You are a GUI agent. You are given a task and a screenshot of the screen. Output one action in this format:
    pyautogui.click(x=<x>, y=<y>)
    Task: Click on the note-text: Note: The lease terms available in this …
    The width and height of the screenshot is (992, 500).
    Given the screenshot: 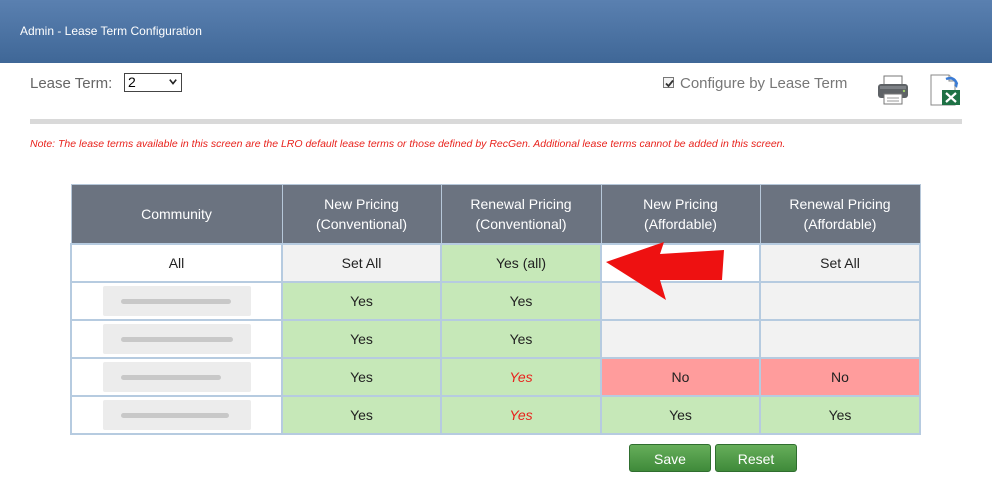 What is the action you would take?
    pyautogui.click(x=408, y=144)
    